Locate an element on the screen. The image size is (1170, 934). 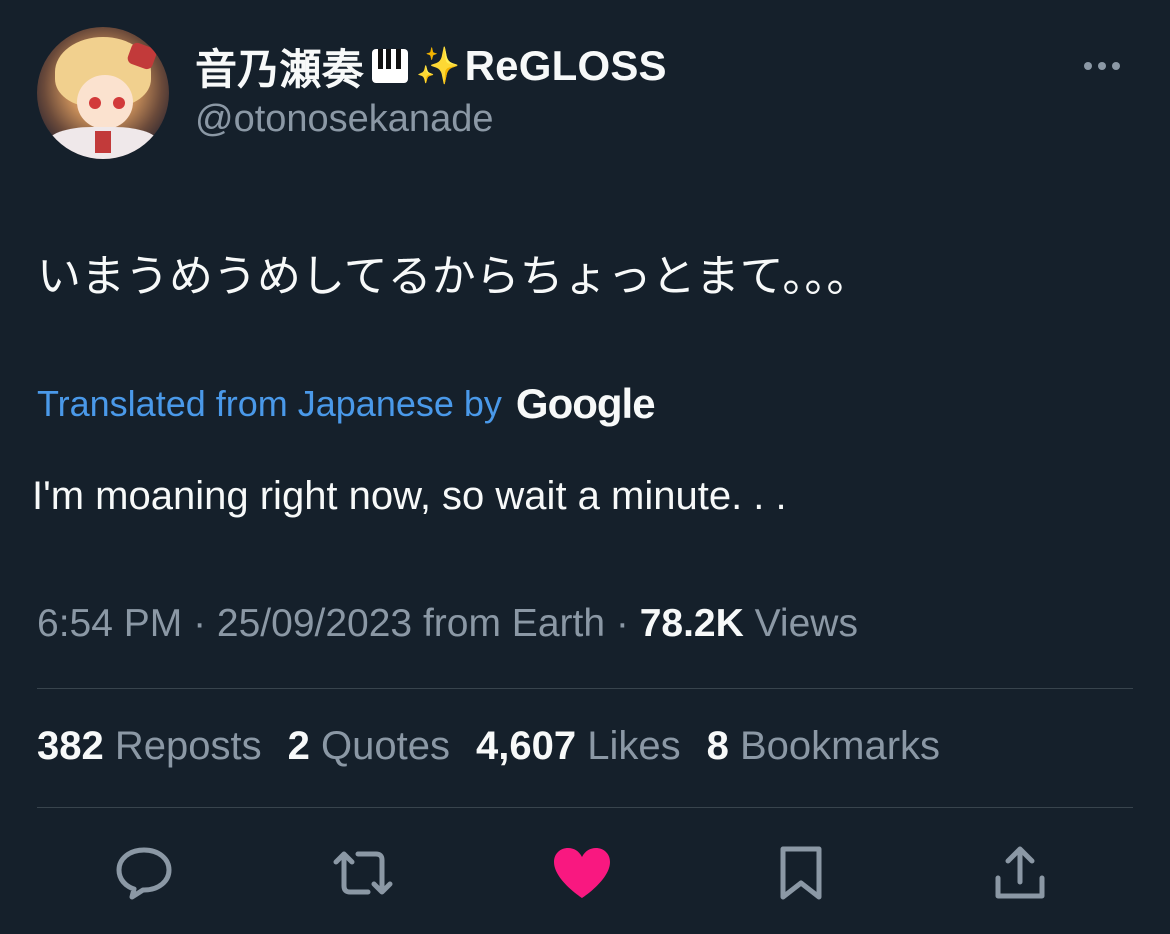
quotes-stat: 2 Quotes is located at coordinates (369, 746).